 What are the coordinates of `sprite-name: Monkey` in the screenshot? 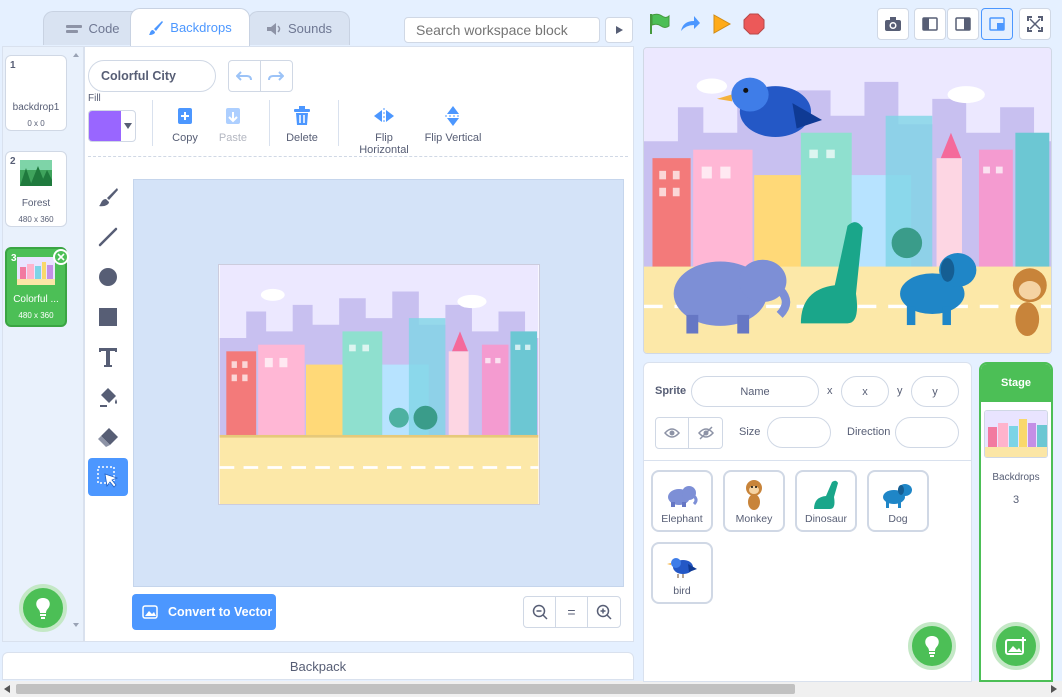 It's located at (754, 519).